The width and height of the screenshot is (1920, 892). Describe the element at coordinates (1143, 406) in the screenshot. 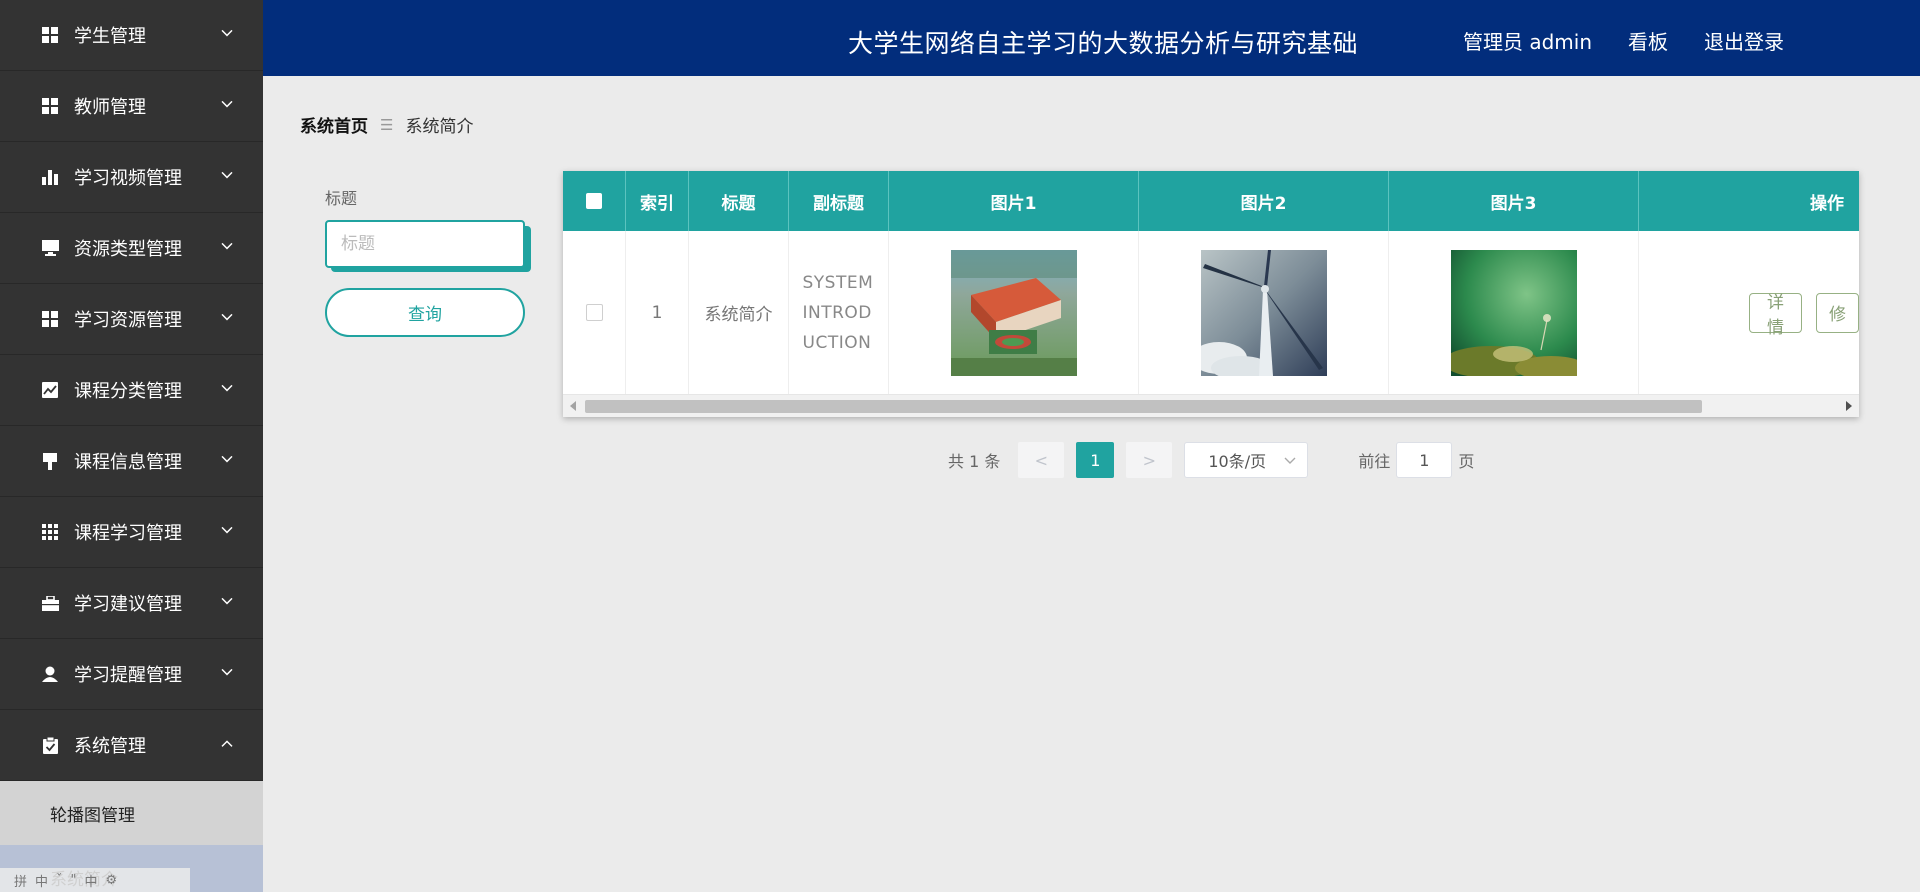

I see `scrollbar-thumb` at that location.